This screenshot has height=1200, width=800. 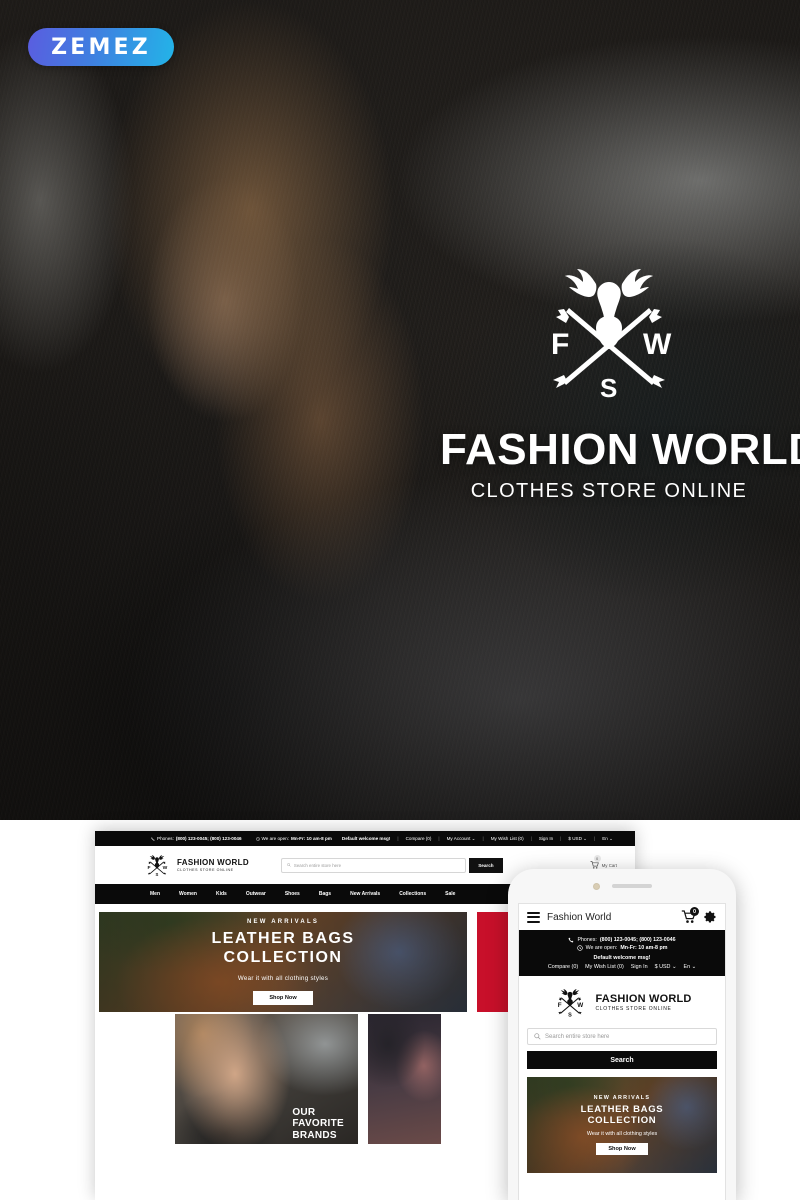 I want to click on mobile-link-sign-in: Sign In, so click(x=639, y=967).